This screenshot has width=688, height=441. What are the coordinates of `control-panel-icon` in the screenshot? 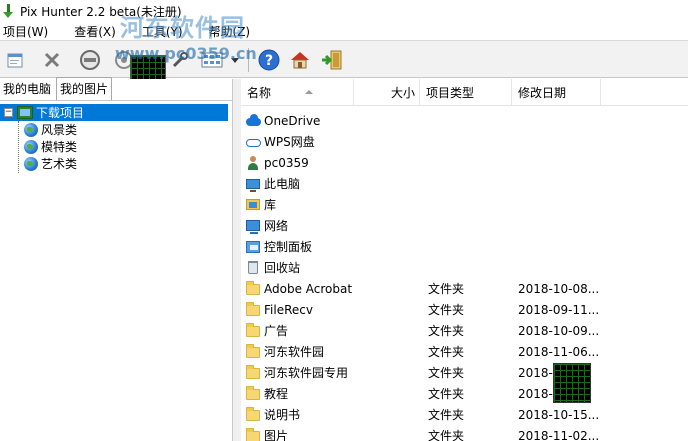 It's located at (253, 246).